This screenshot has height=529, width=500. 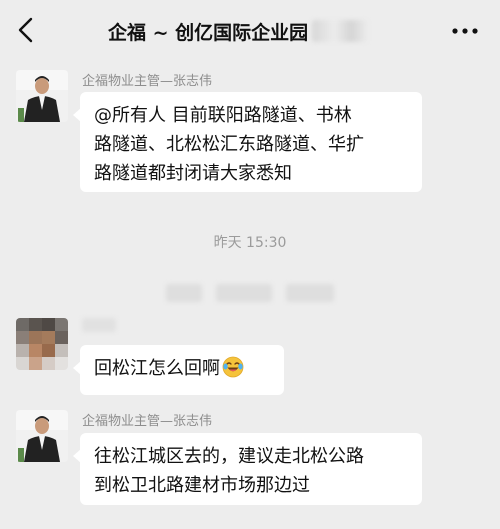 What do you see at coordinates (99, 325) in the screenshot?
I see `blurred-sender-name` at bounding box center [99, 325].